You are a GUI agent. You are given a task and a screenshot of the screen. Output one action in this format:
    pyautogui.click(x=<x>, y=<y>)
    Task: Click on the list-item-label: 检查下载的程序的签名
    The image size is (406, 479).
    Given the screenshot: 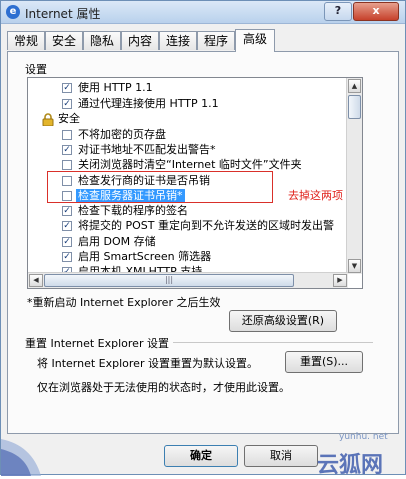 What is the action you would take?
    pyautogui.click(x=133, y=210)
    